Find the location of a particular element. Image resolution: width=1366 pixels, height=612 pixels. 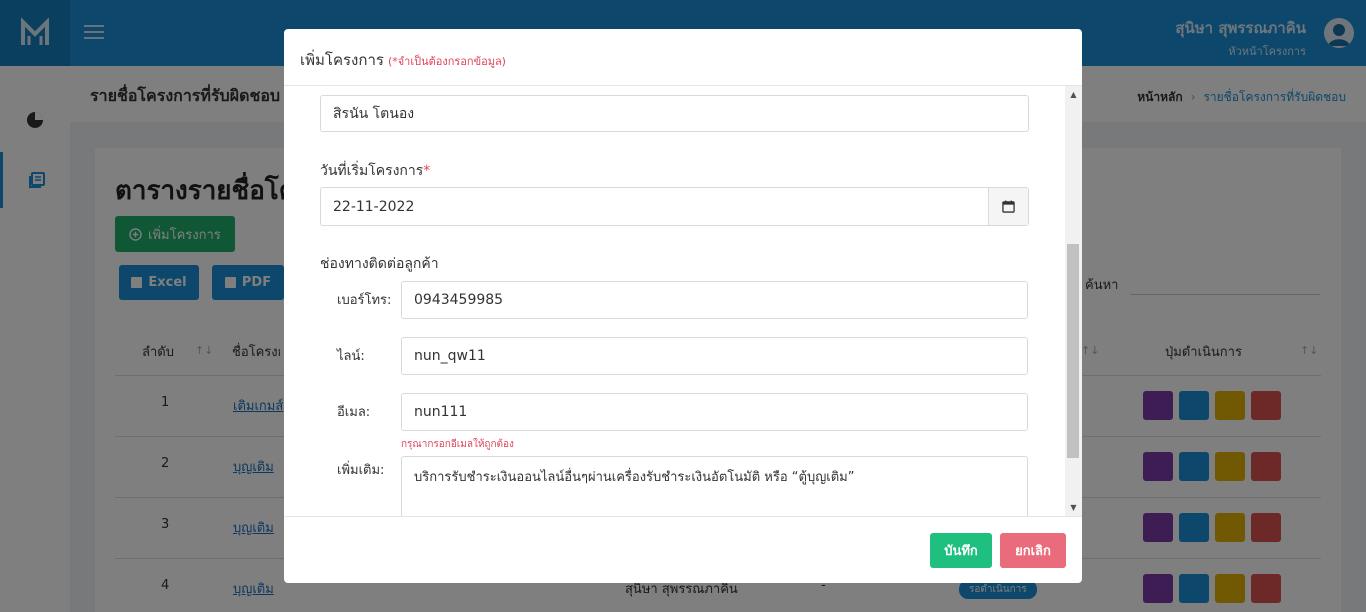

required-asterisk: * is located at coordinates (427, 171).